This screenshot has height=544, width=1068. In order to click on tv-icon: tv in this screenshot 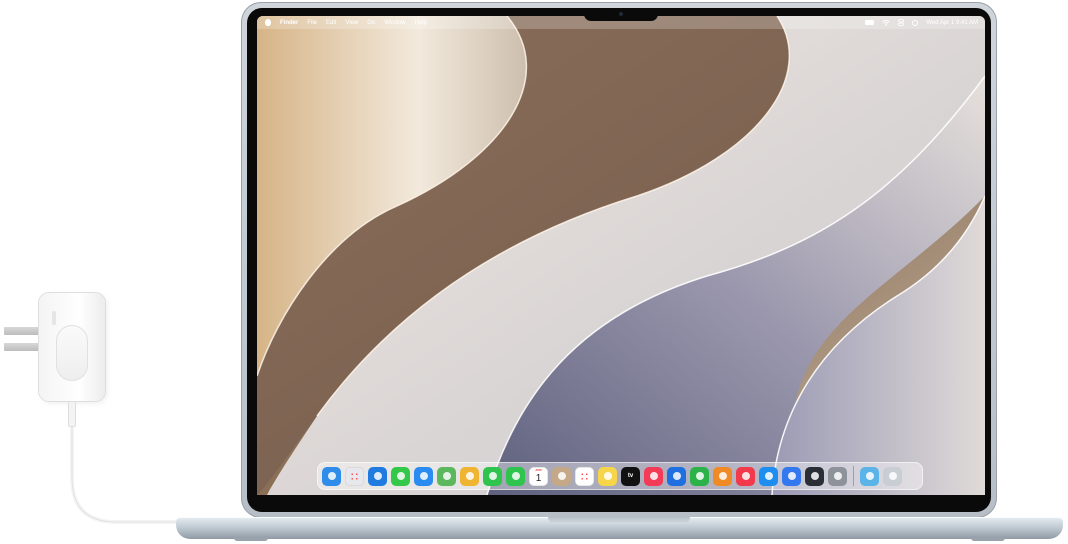, I will do `click(630, 476)`.